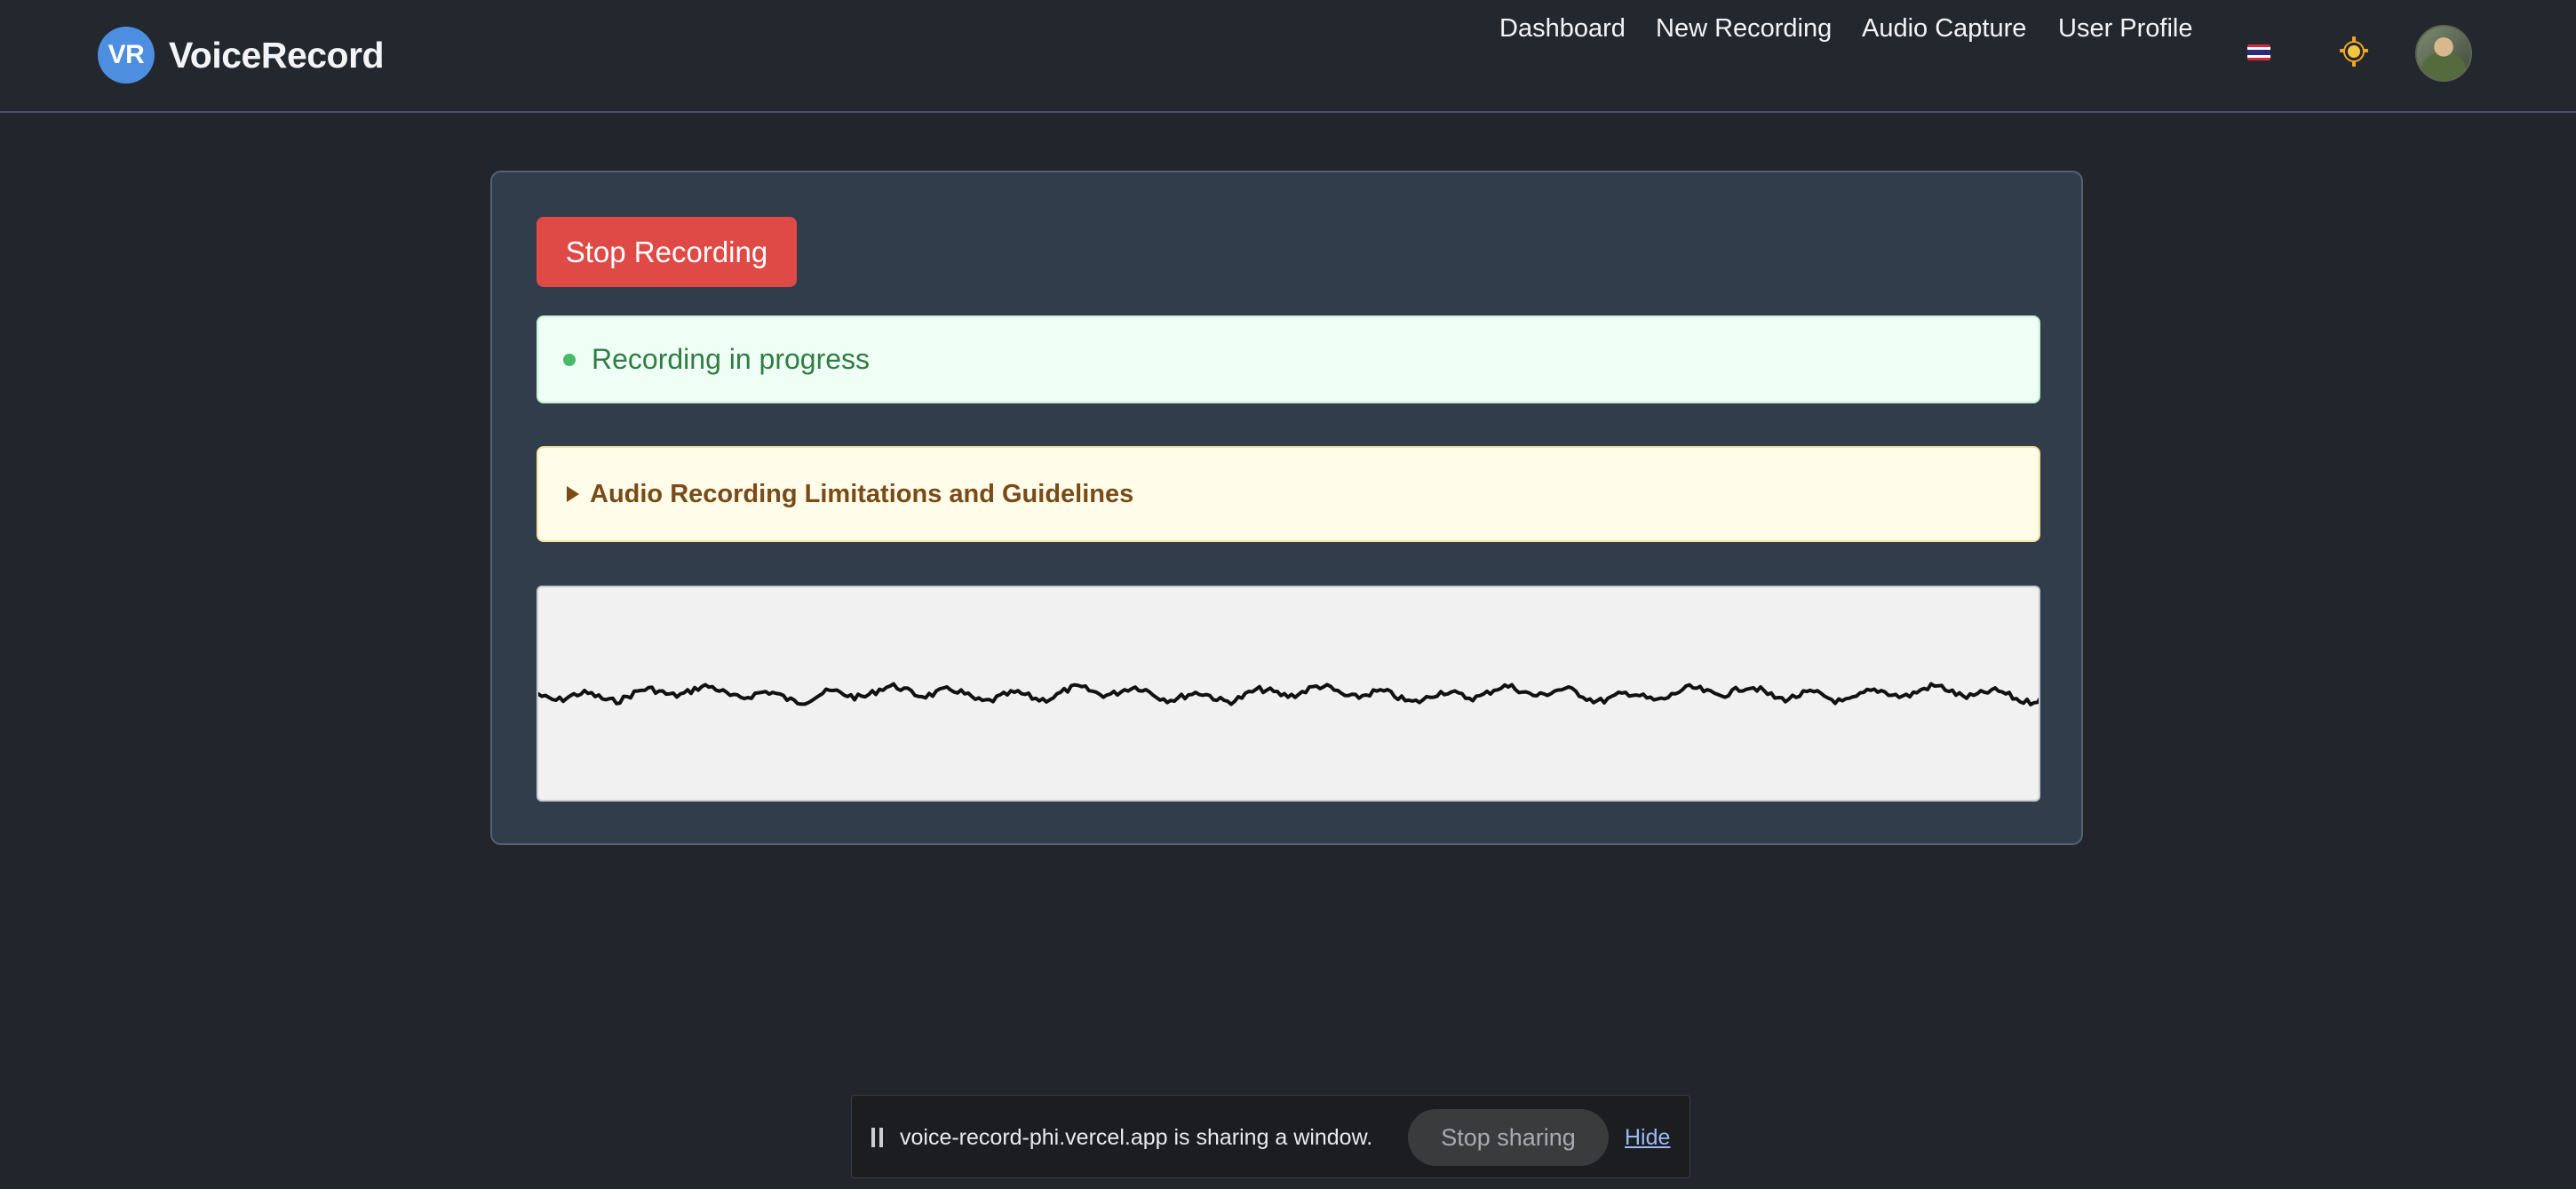 This screenshot has width=2576, height=1189. I want to click on waveform-line, so click(1288, 694).